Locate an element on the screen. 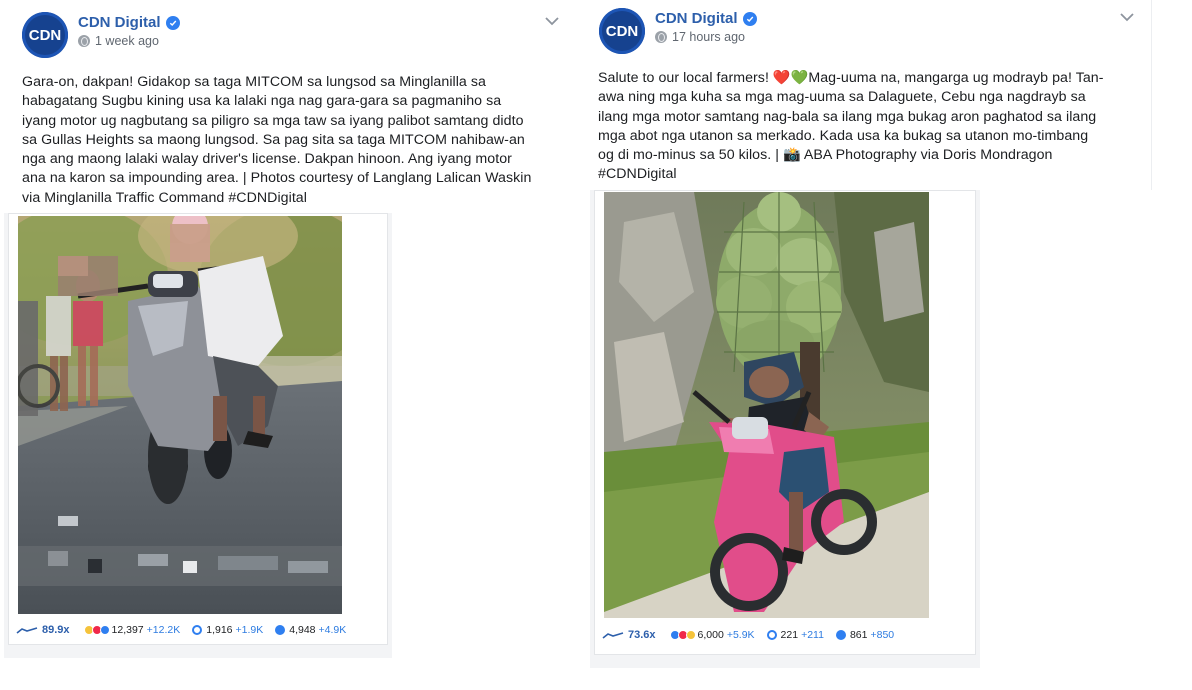 This screenshot has height=690, width=1192. post-stats: 73.6x 6,000 +5.9K 221 +211 861 +850 is located at coordinates (748, 635).